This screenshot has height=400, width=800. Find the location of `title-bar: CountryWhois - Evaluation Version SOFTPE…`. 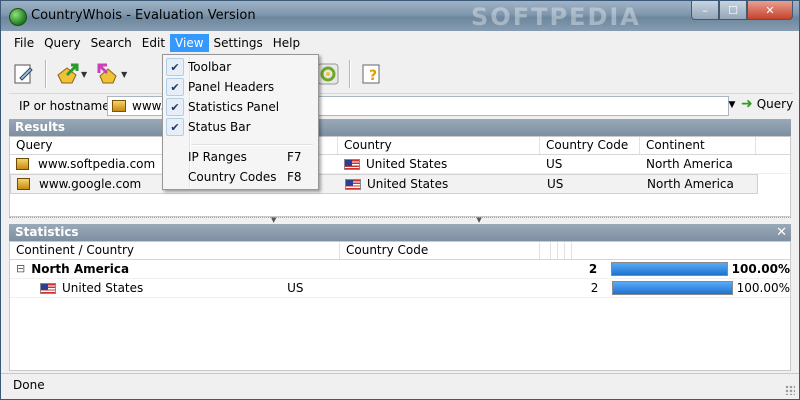

title-bar: CountryWhois - Evaluation Version SOFTPE… is located at coordinates (400, 16).